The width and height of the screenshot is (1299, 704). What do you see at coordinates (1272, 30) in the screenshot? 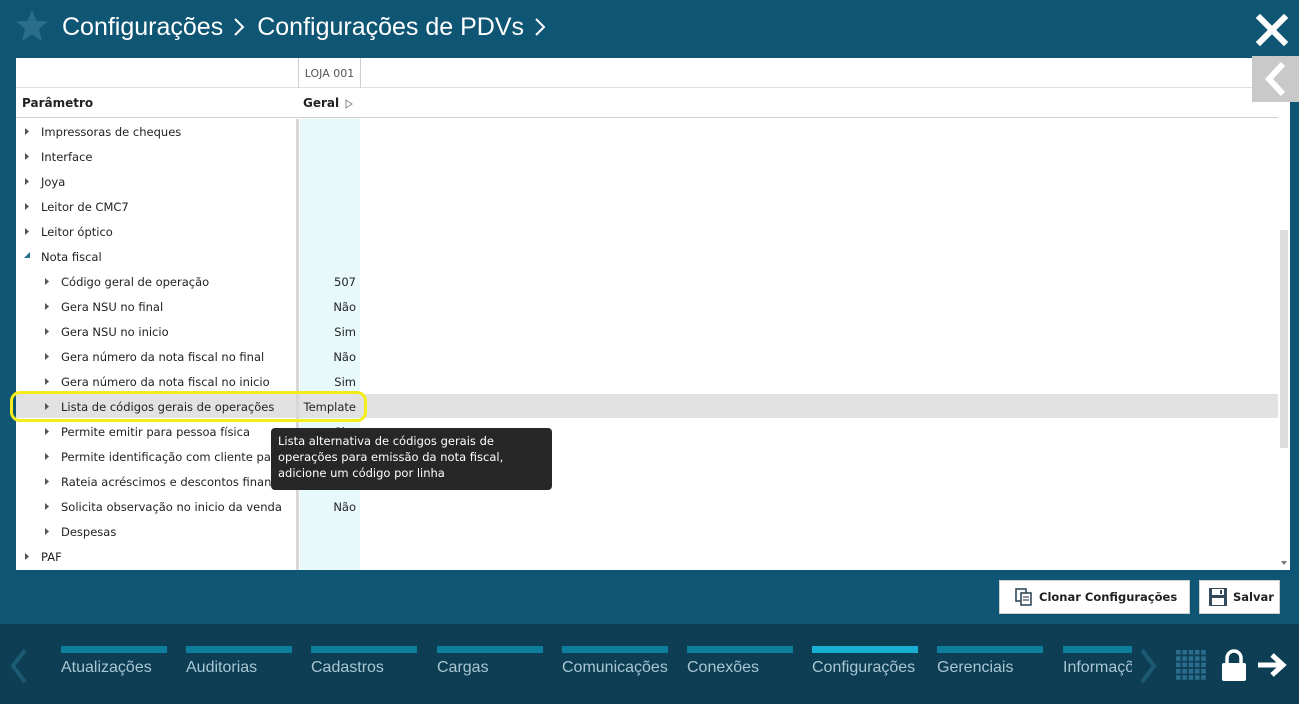
I see `close-icon` at bounding box center [1272, 30].